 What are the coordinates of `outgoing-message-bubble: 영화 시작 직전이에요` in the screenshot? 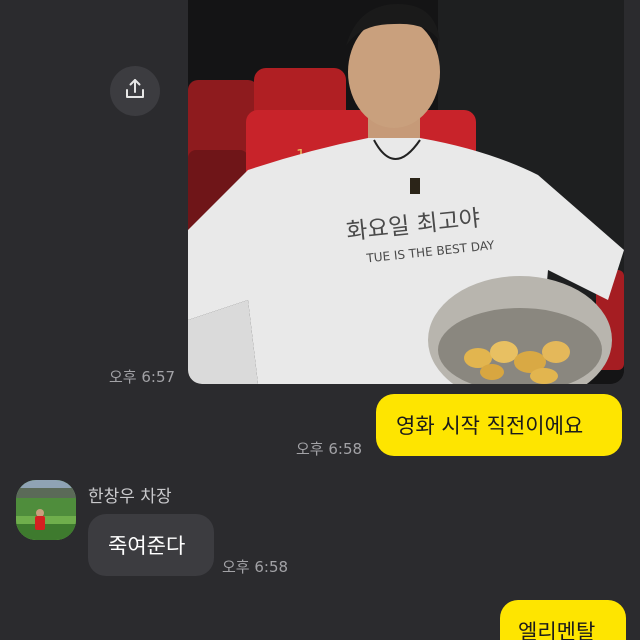 It's located at (499, 425).